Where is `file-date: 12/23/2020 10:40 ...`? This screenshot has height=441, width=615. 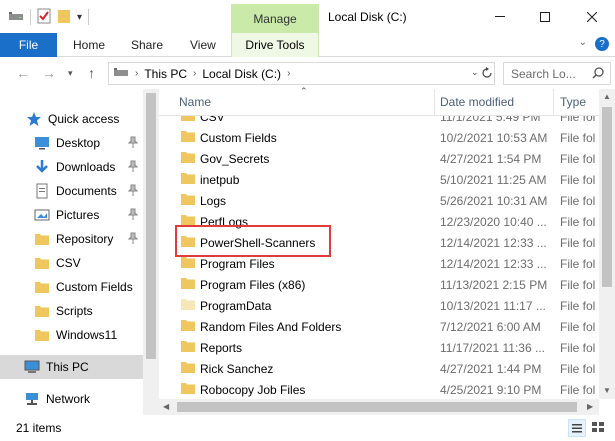 file-date: 12/23/2020 10:40 ... is located at coordinates (493, 222).